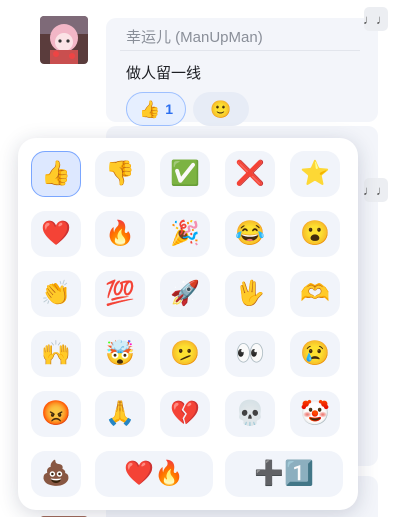 This screenshot has width=398, height=517. Describe the element at coordinates (56, 474) in the screenshot. I see `emoji-pile-of-poo: 💩` at that location.